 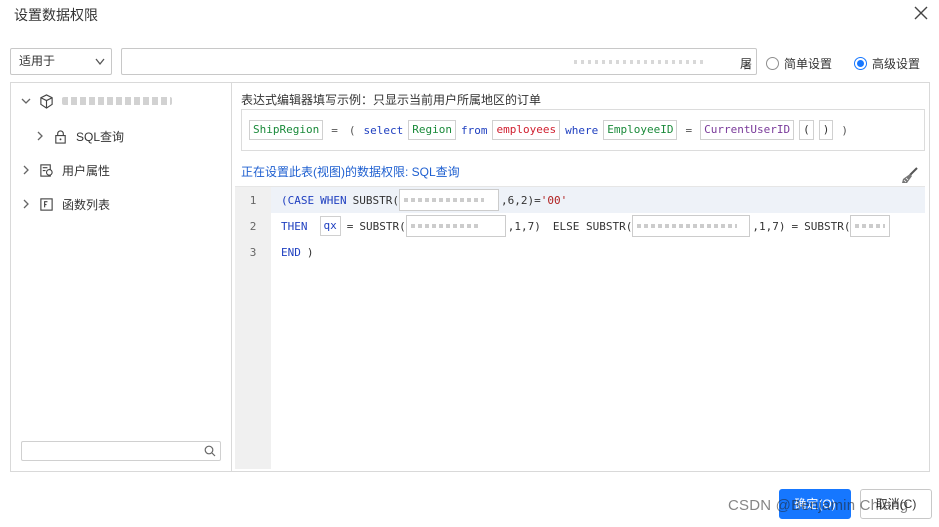 What do you see at coordinates (291, 252) in the screenshot?
I see `code-token: END` at bounding box center [291, 252].